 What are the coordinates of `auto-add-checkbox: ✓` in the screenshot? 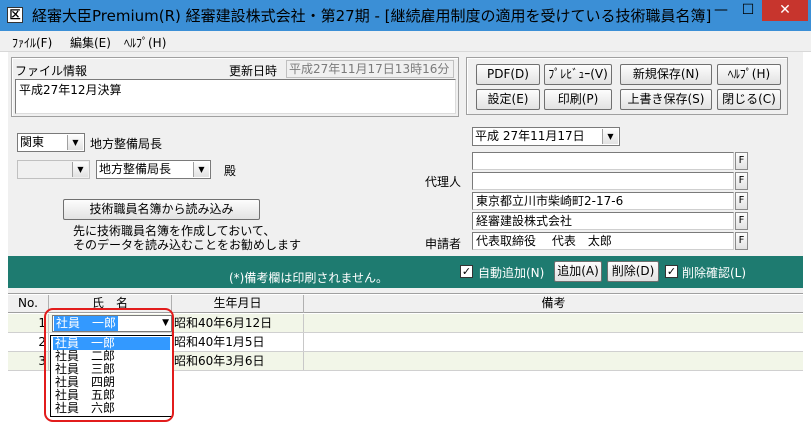 It's located at (466, 271).